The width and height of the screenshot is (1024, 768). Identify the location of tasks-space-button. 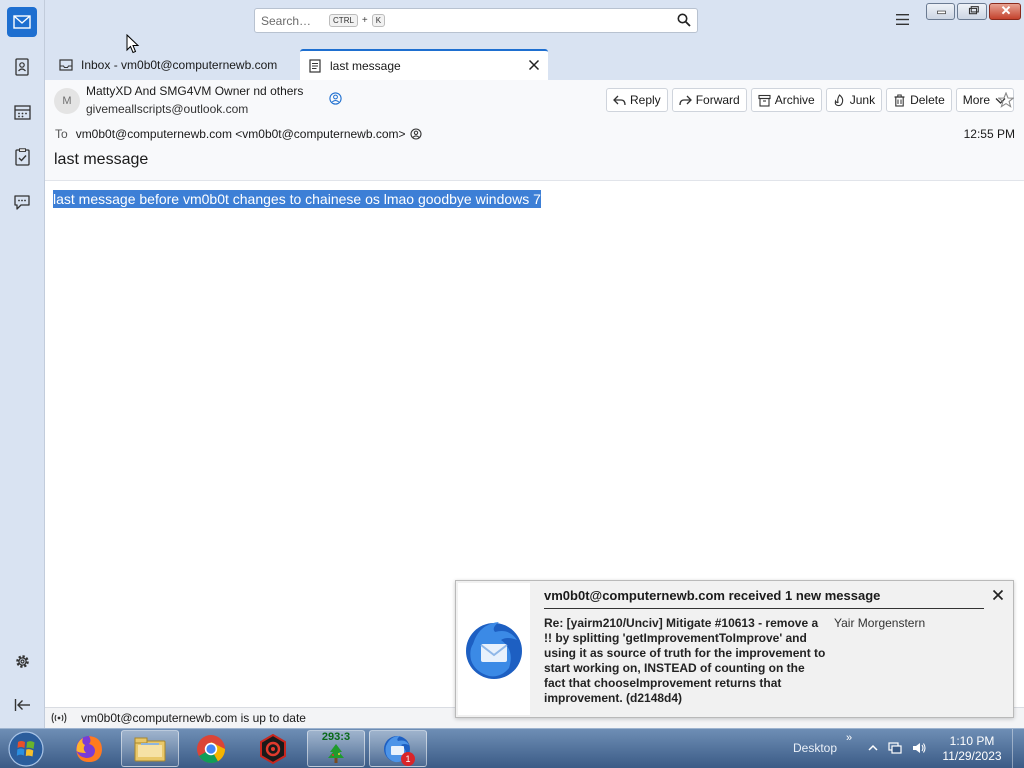
(22, 157).